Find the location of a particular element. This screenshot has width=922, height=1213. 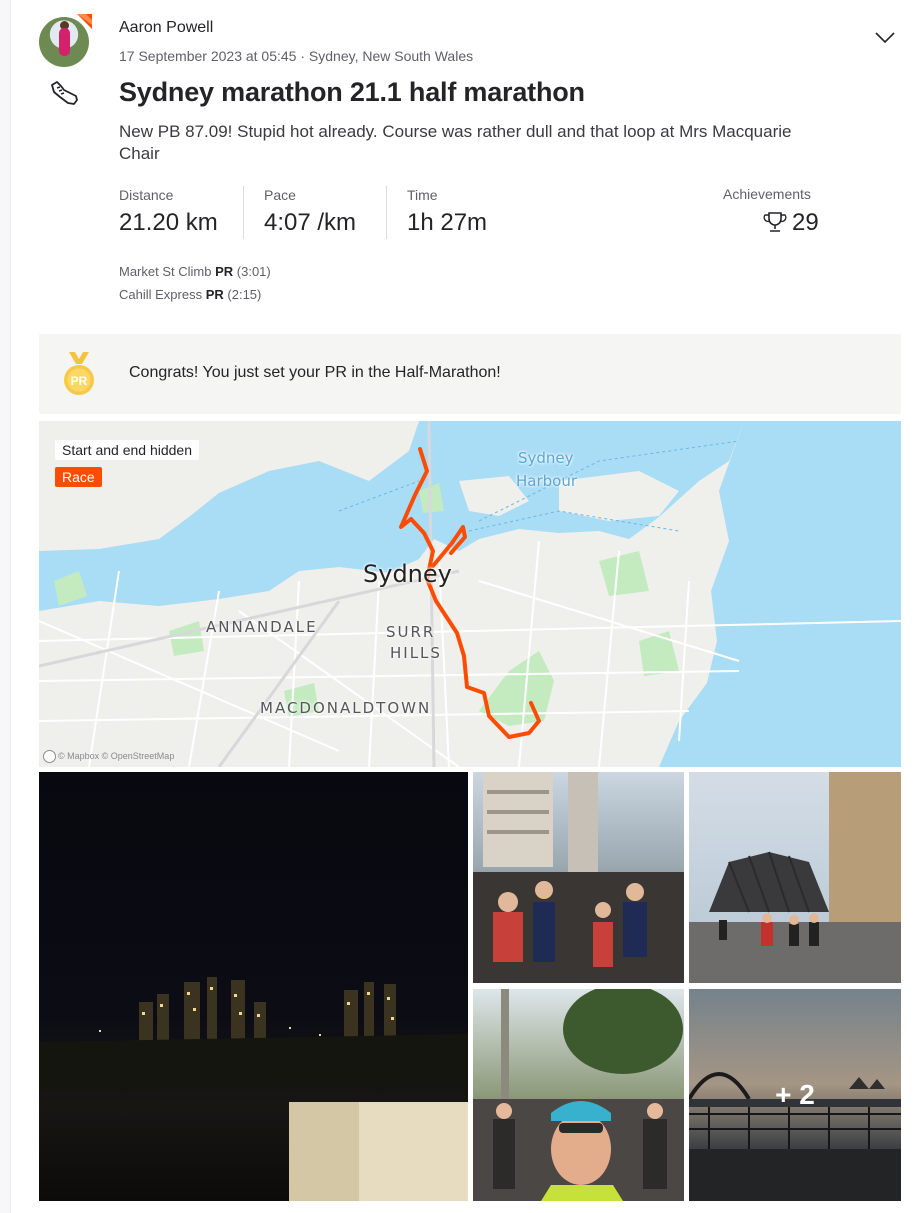

segment-pr: Cahill Express PR (2:15) is located at coordinates (190, 294).